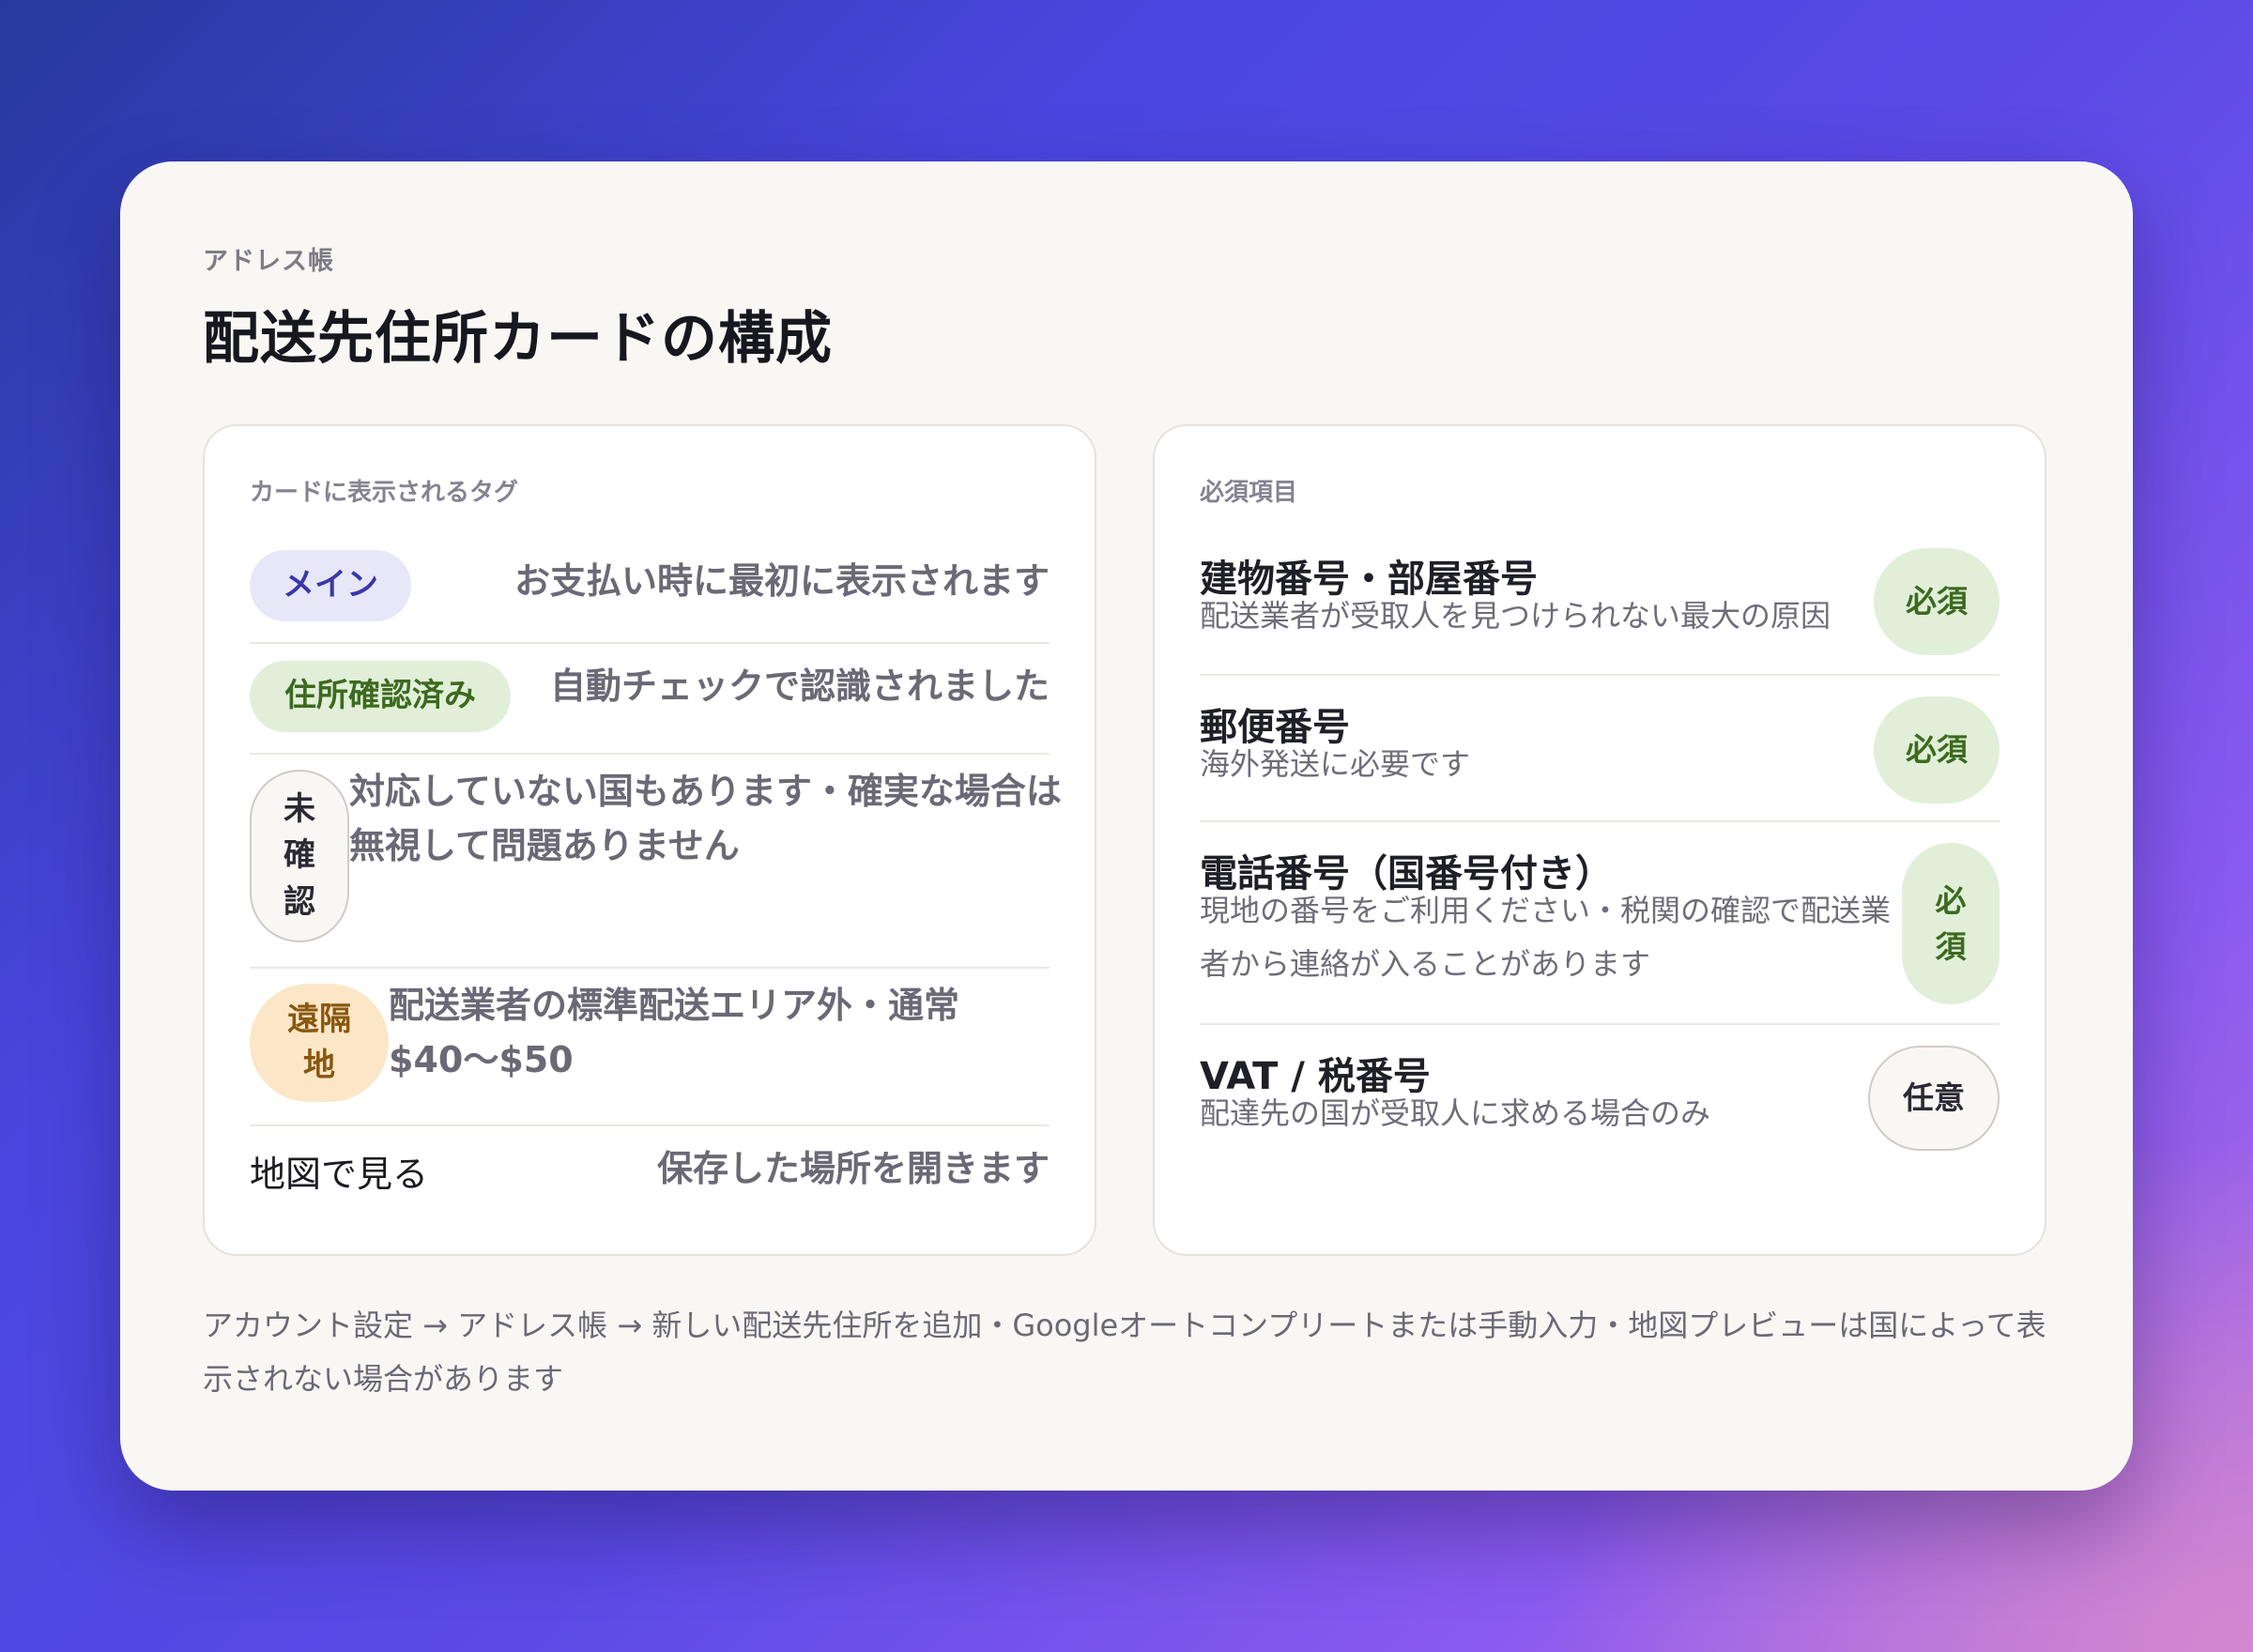 This screenshot has height=1652, width=2253. I want to click on required-row-vat: VAT / 税番号 配達先の国が受取人に求める場合のみ 任意, so click(1600, 1102).